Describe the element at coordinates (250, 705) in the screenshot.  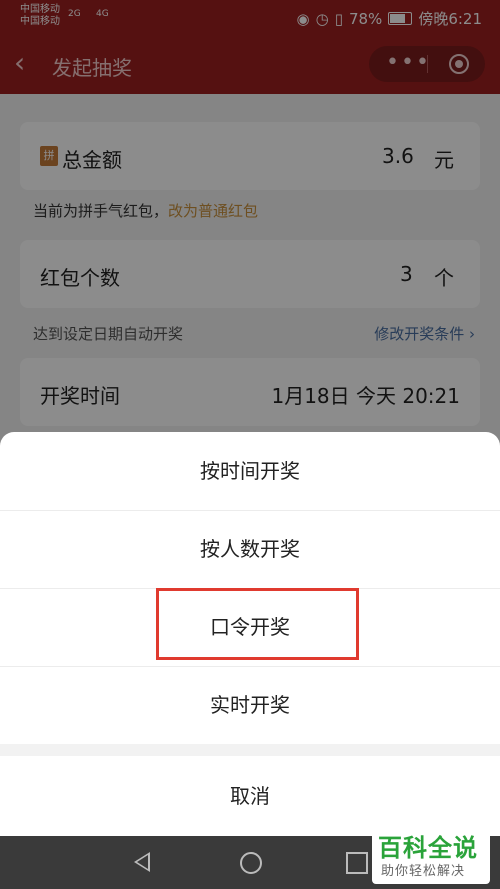
I see `option-realtime-draw: 实时开奖` at that location.